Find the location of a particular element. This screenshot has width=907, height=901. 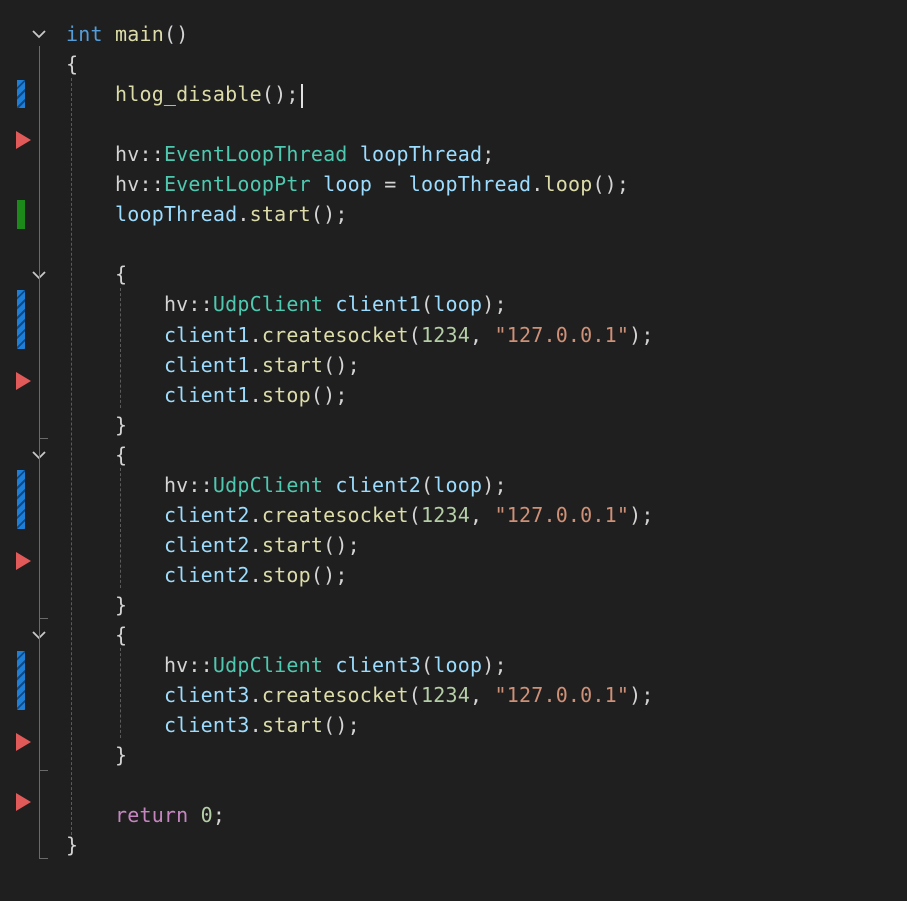

code-line: client2.createsocket(1234, "127.0.0.1"); is located at coordinates (360, 515).